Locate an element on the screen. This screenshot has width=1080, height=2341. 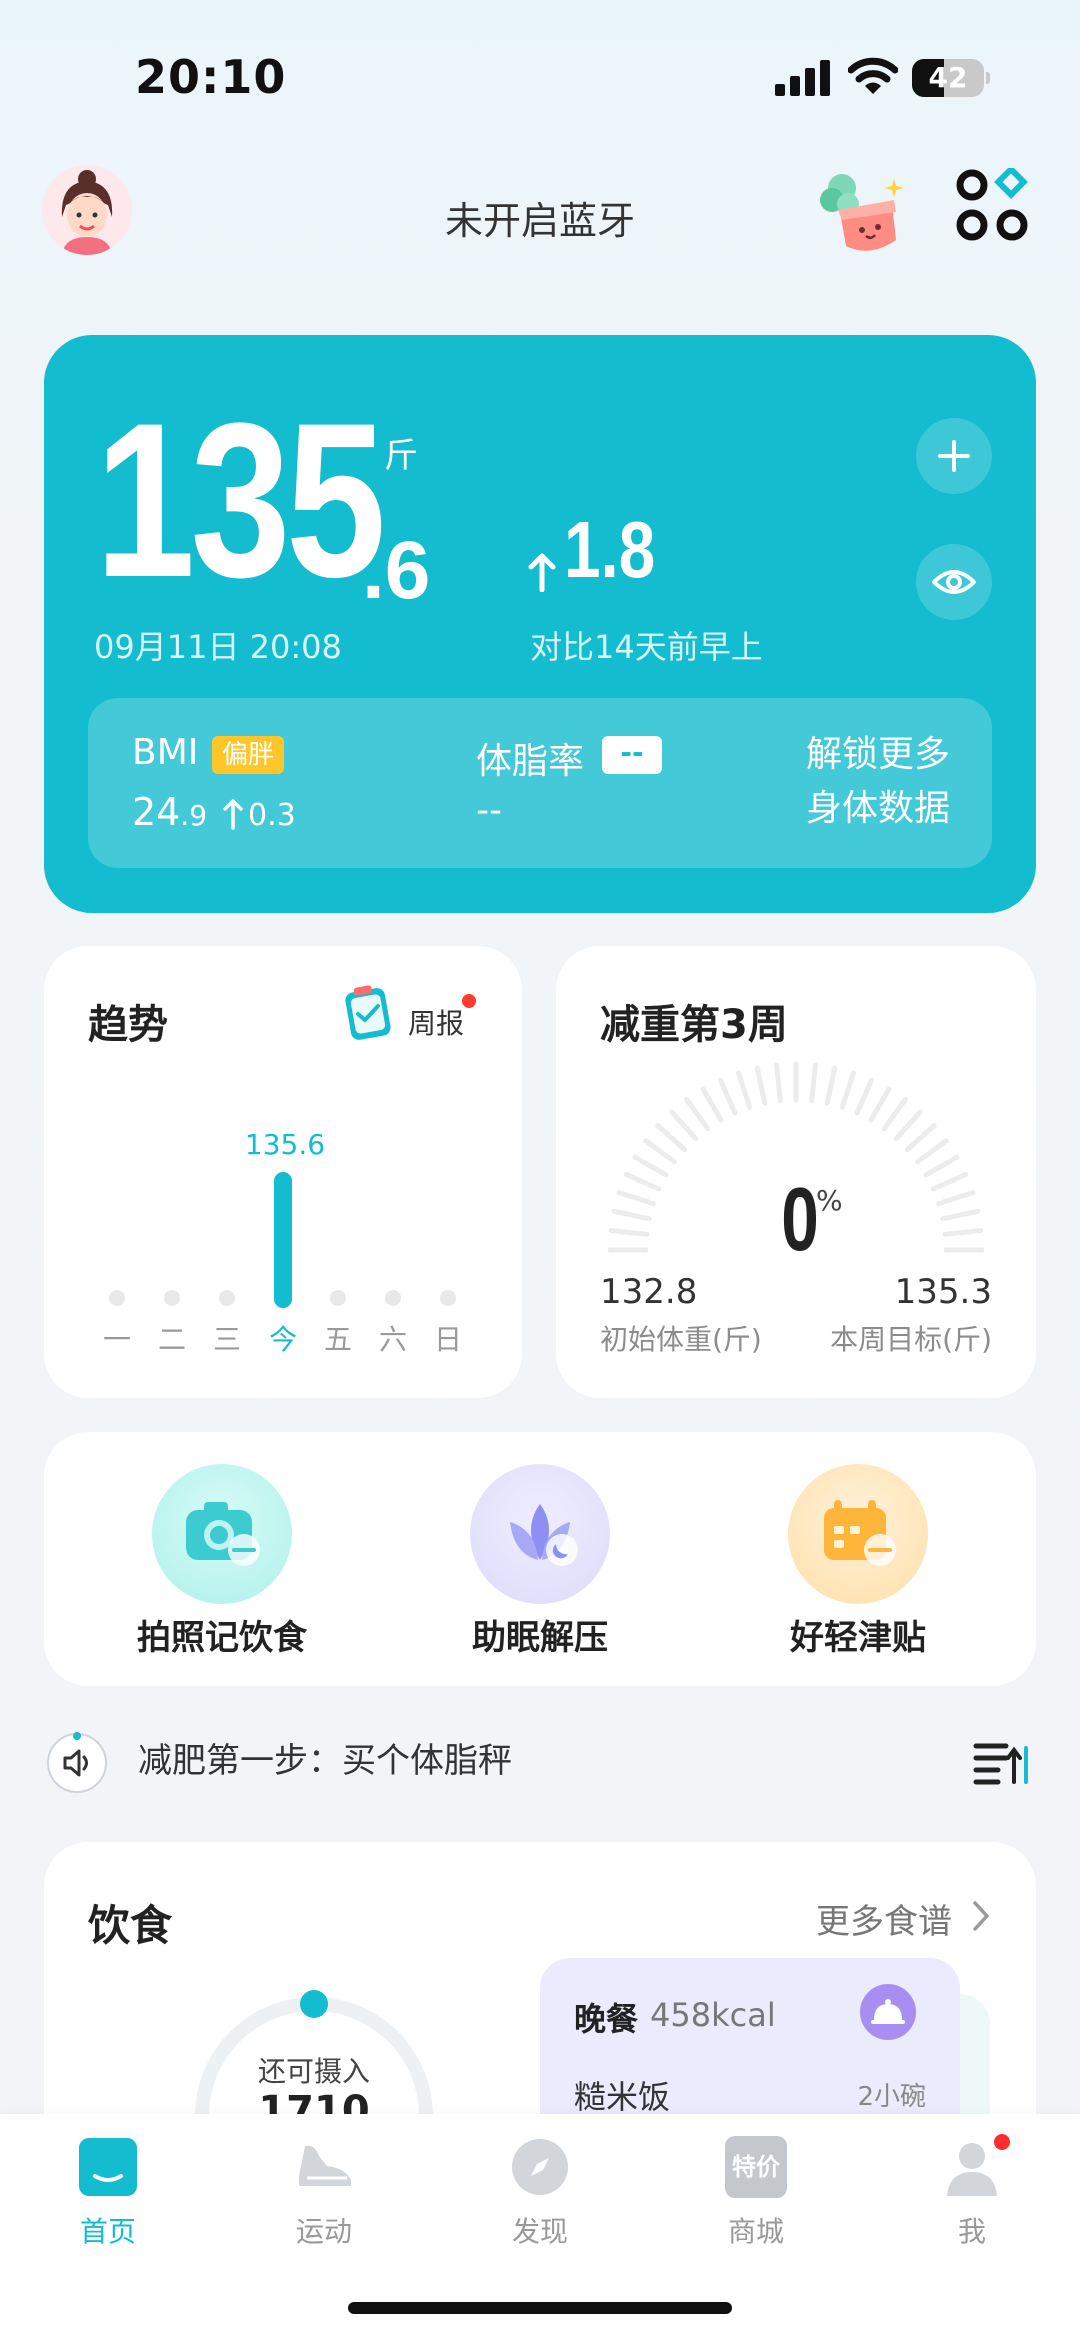
chevron-right-icon is located at coordinates (981, 1916).